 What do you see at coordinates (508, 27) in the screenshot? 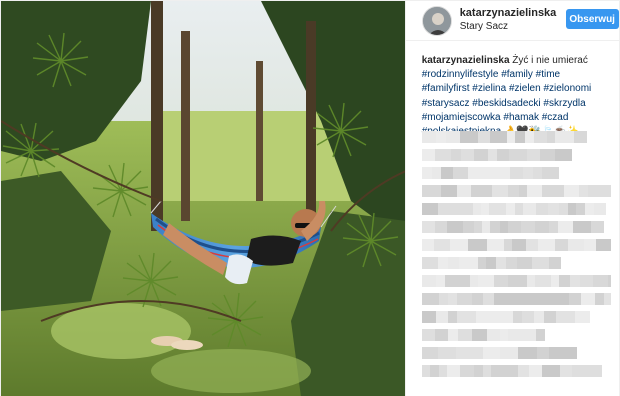
I see `location-link: Stary Sacz` at bounding box center [508, 27].